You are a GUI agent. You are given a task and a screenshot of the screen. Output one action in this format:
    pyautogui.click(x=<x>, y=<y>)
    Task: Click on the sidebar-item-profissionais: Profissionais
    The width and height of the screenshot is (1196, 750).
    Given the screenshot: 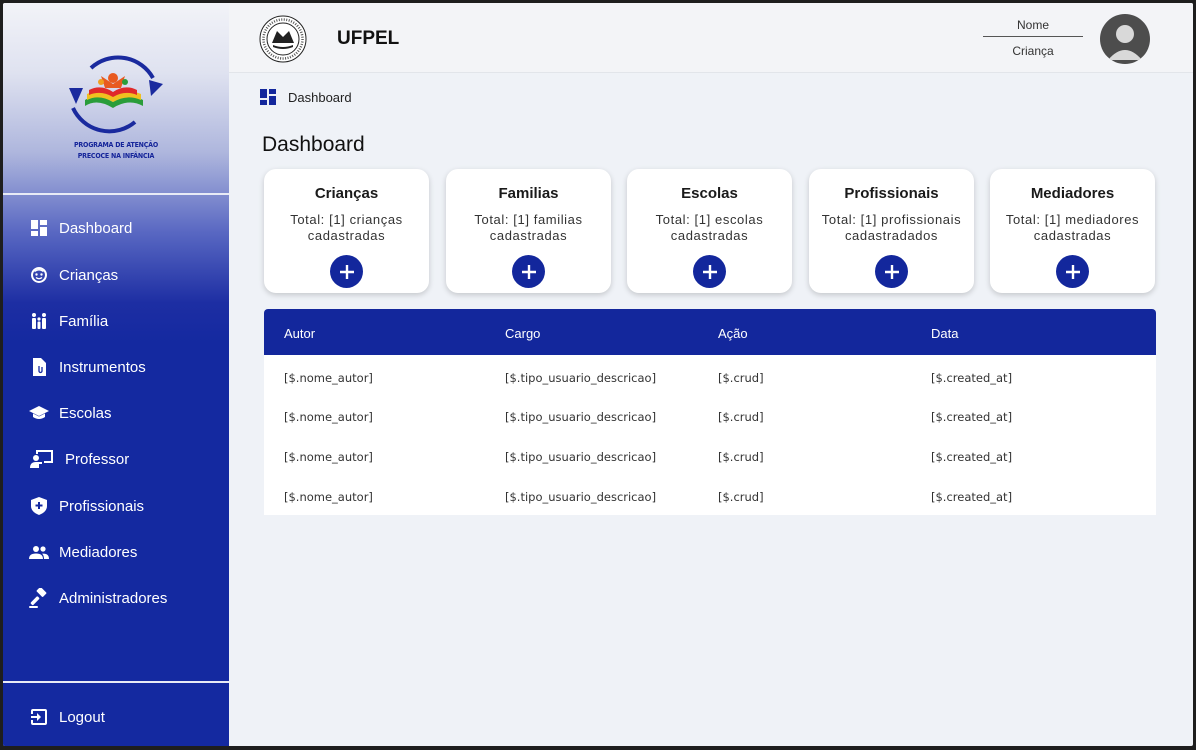 What is the action you would take?
    pyautogui.click(x=116, y=506)
    